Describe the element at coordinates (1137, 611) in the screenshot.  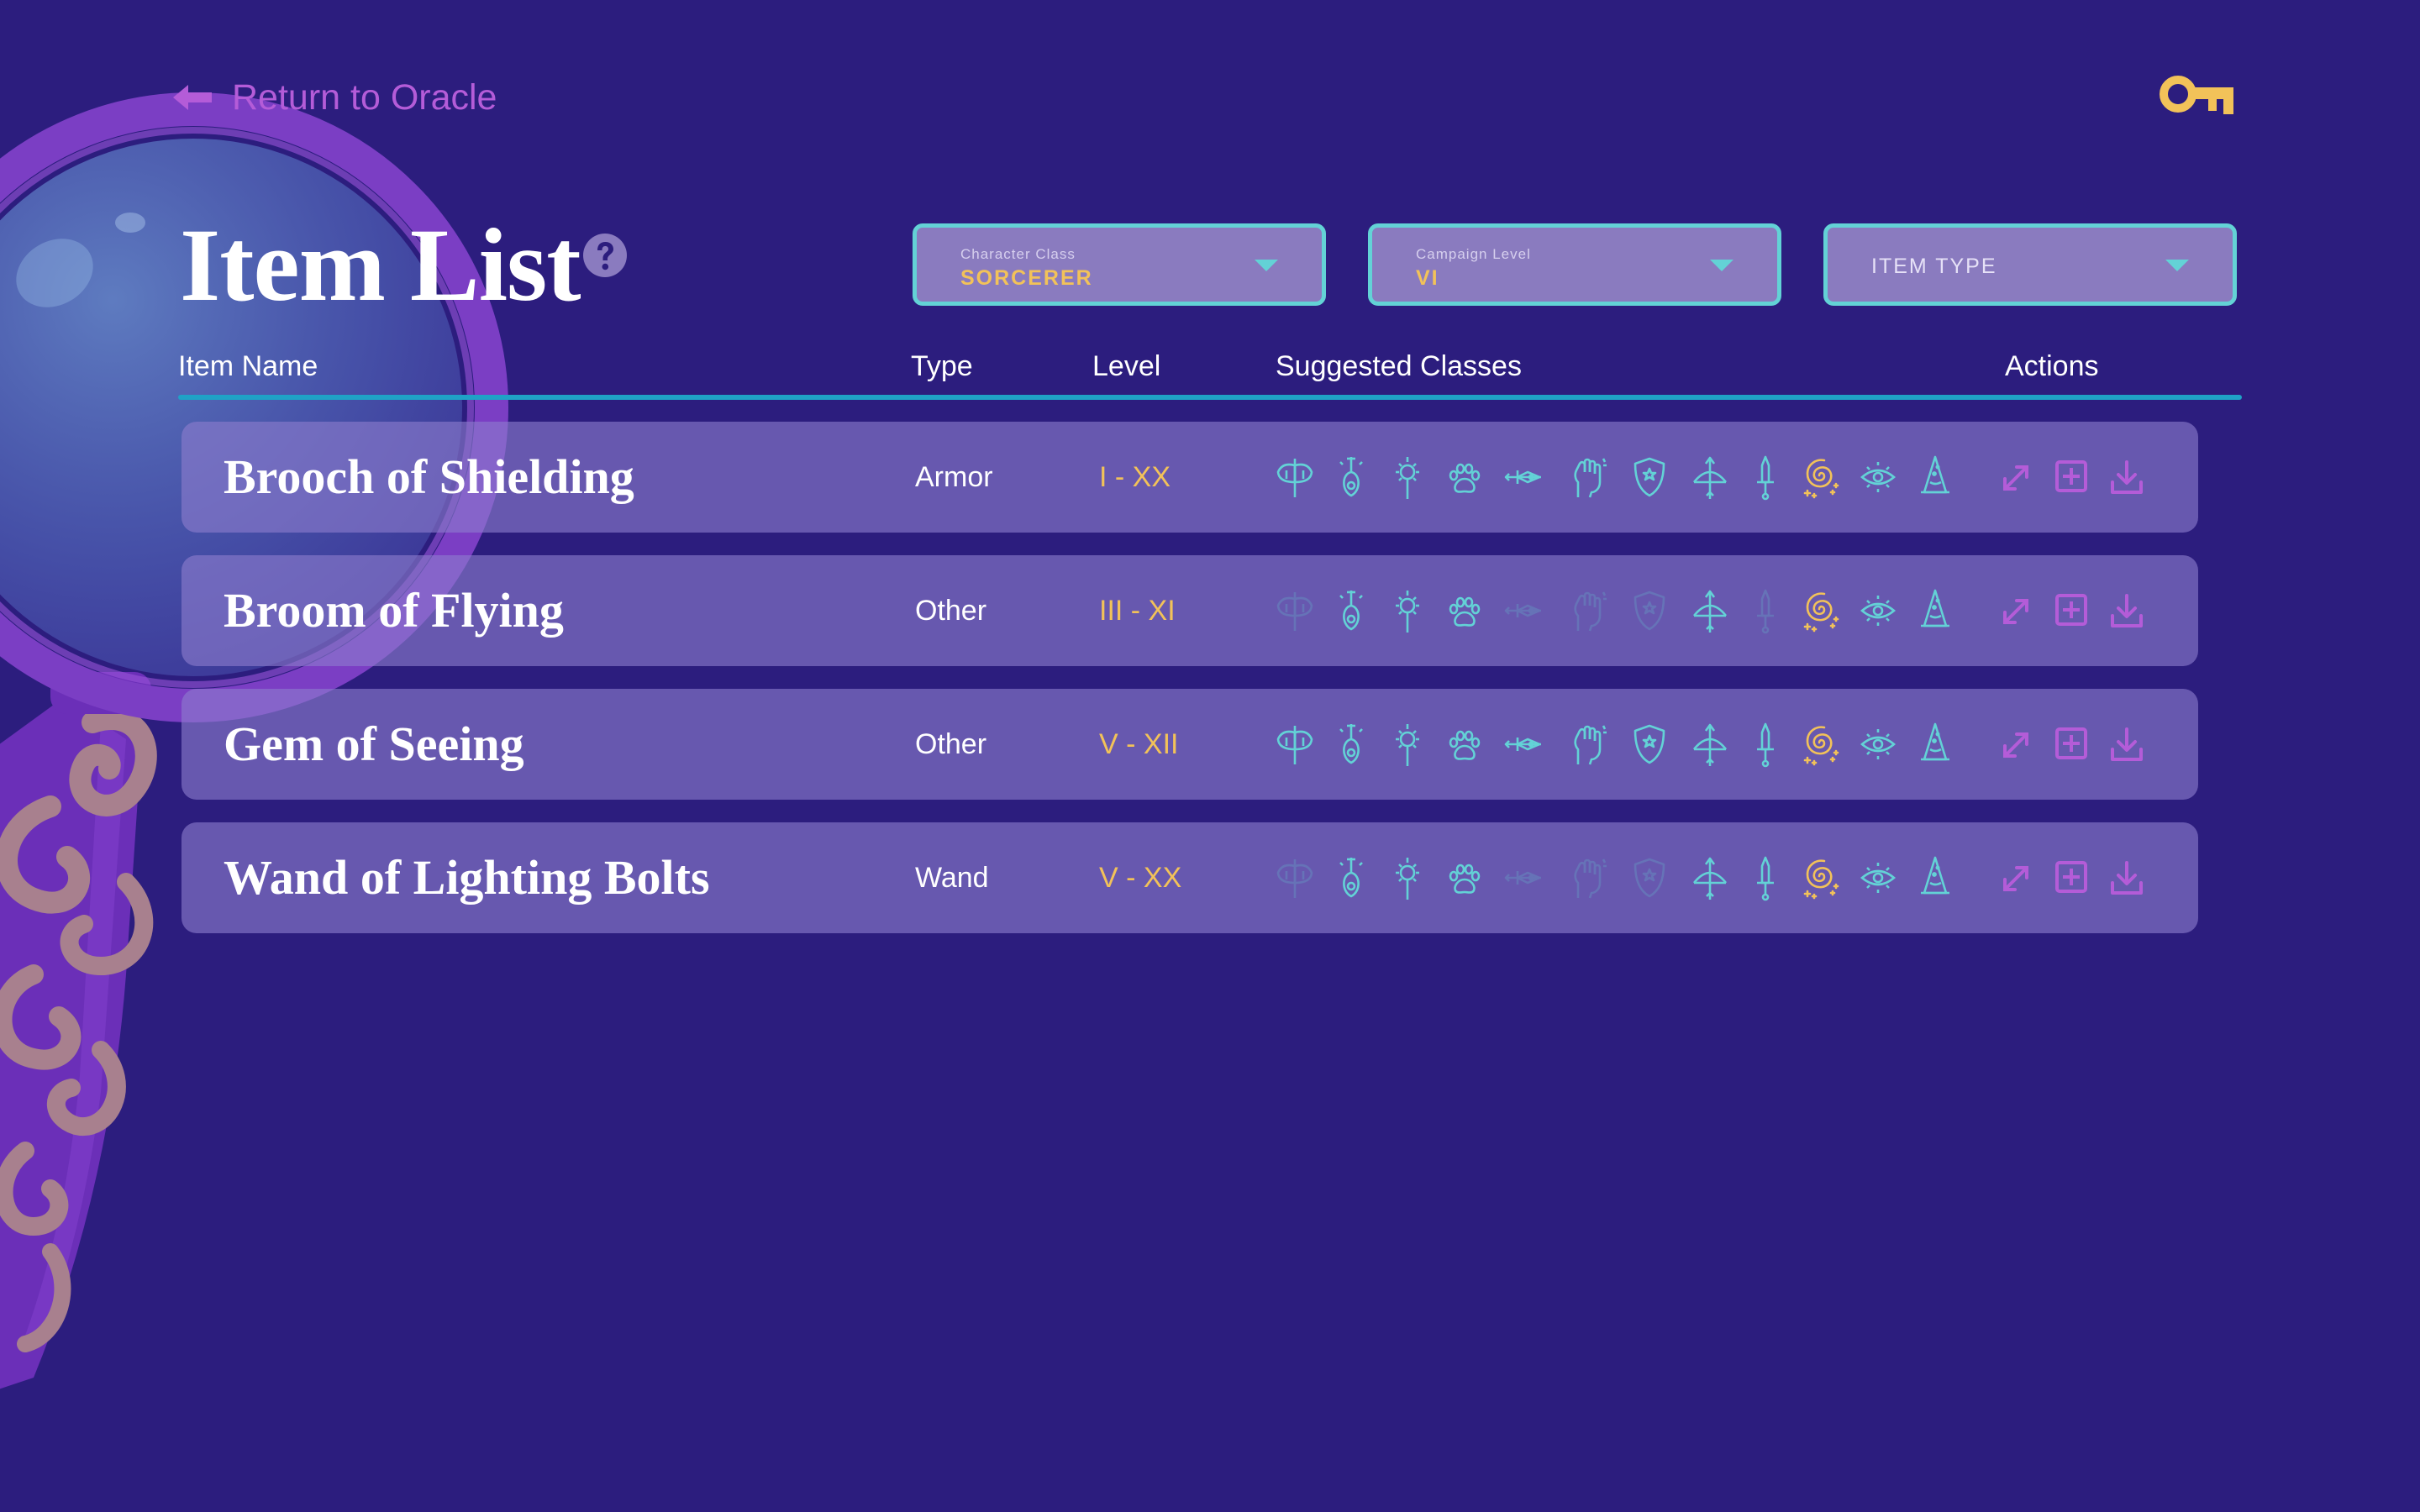
I see `item-level: III - XI` at that location.